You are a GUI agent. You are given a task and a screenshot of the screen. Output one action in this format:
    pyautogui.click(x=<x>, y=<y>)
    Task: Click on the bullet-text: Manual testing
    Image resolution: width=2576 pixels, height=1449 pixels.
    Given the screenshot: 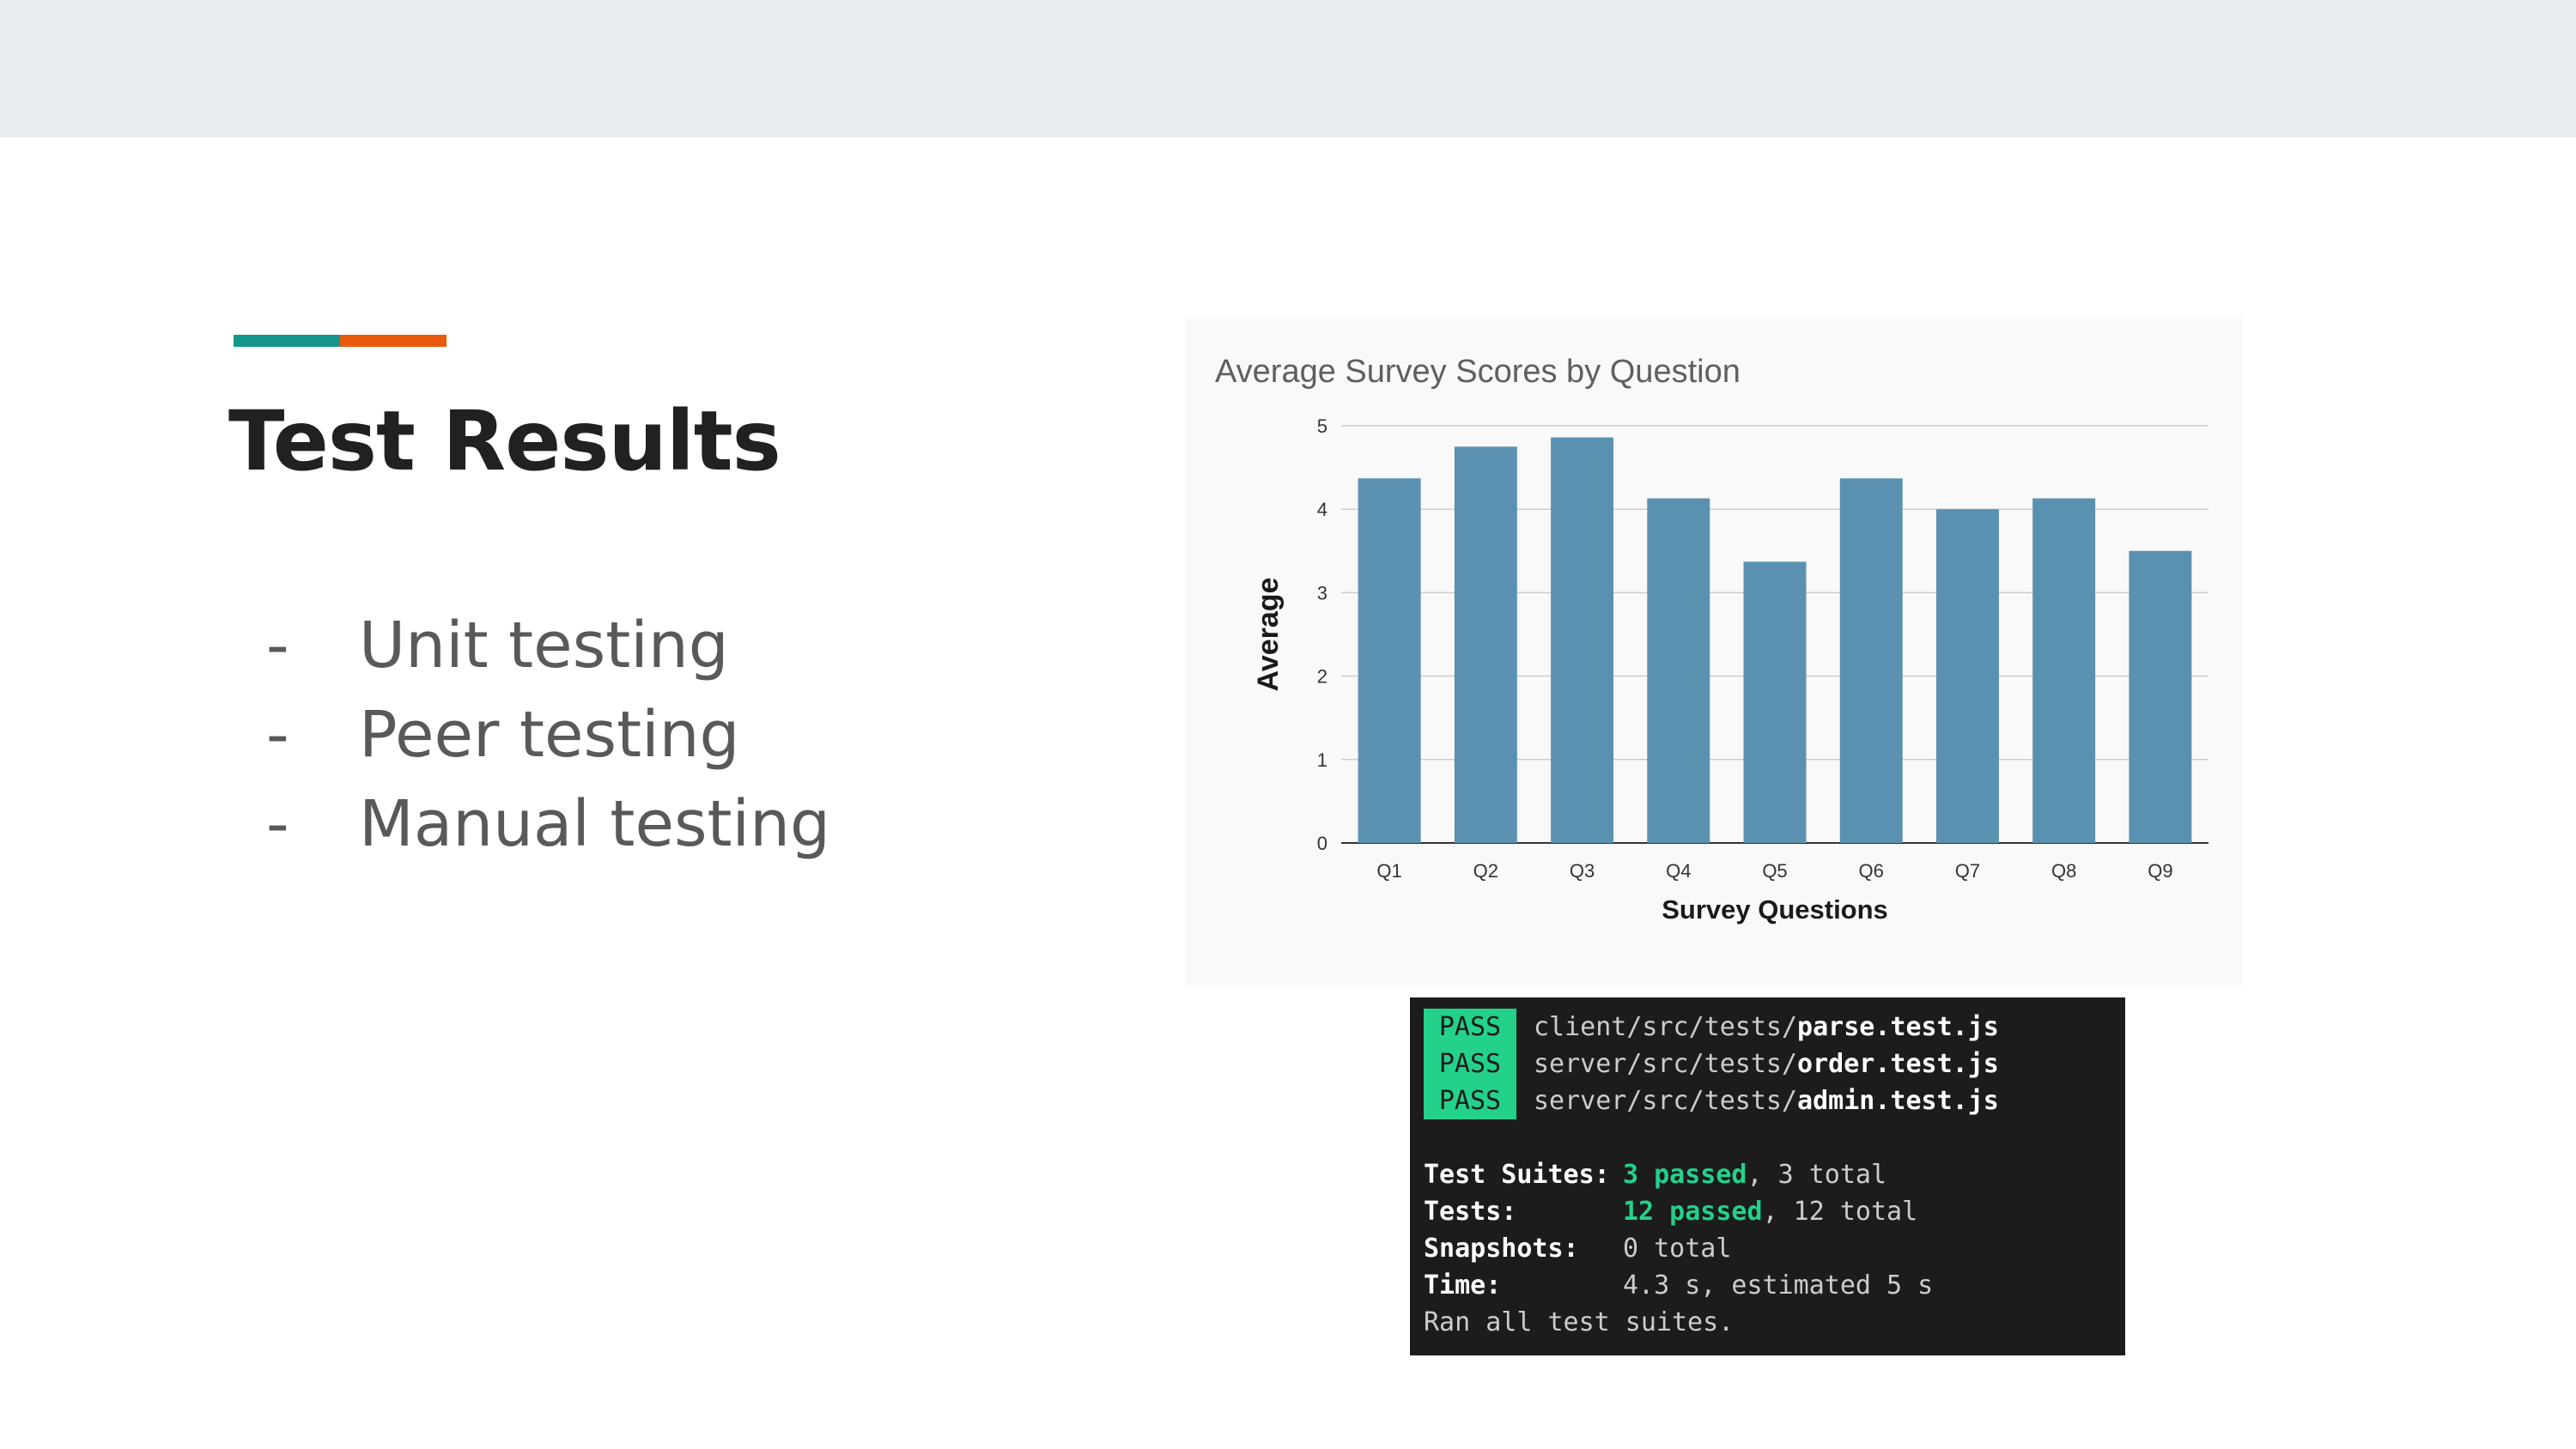 What is the action you would take?
    pyautogui.click(x=594, y=824)
    